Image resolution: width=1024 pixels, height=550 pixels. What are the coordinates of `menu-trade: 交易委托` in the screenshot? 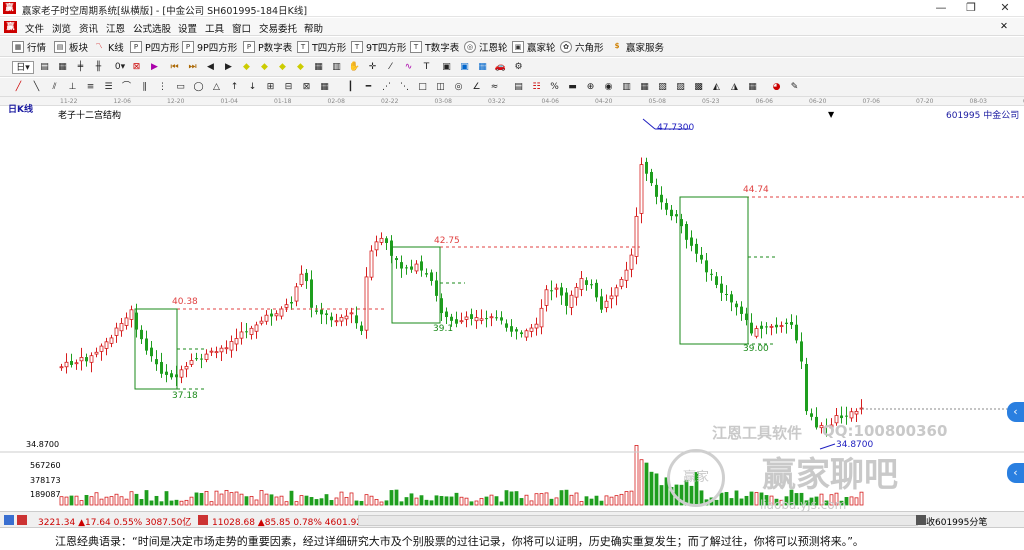 It's located at (278, 28).